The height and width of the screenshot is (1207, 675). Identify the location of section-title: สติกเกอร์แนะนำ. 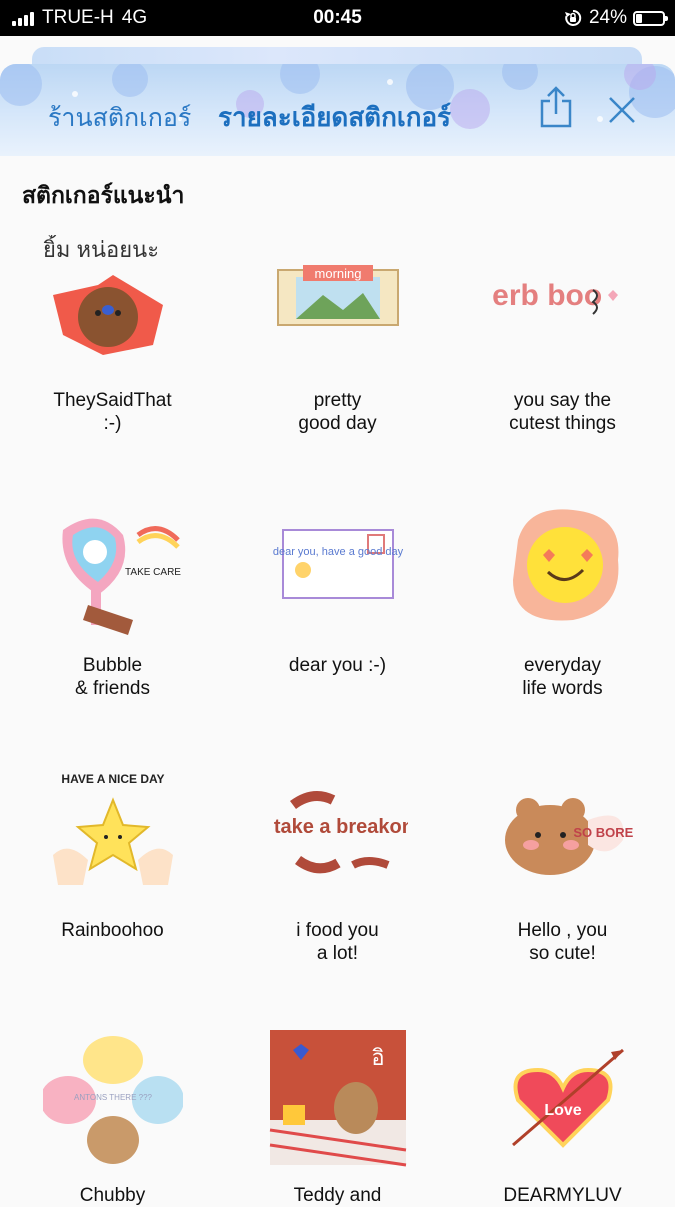
(103, 195).